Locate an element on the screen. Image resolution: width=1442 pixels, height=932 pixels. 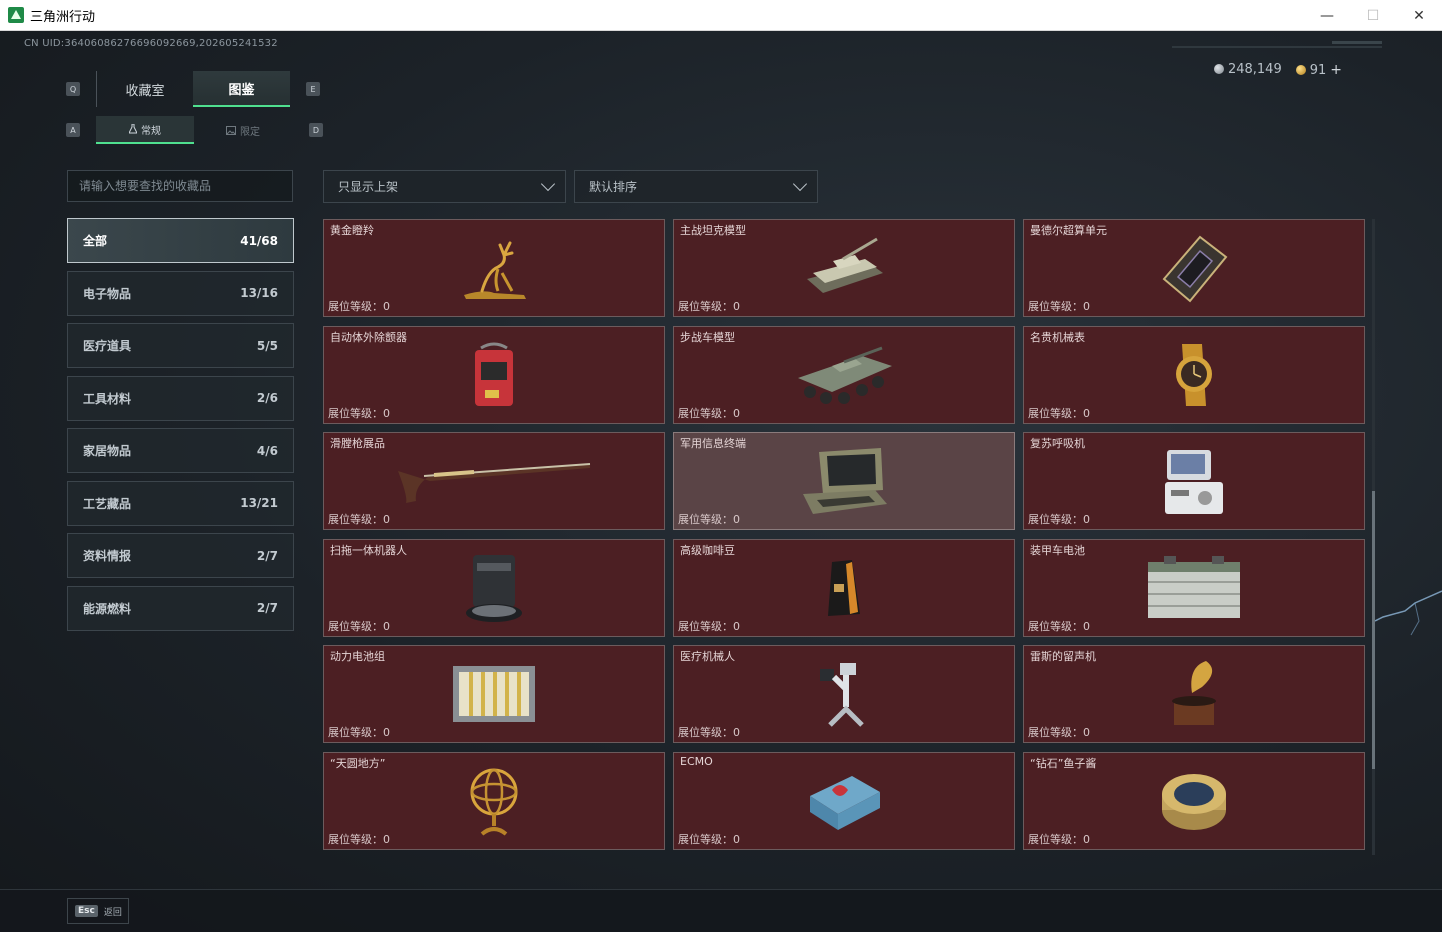
grid-scrollbar is located at coordinates (1373, 537).